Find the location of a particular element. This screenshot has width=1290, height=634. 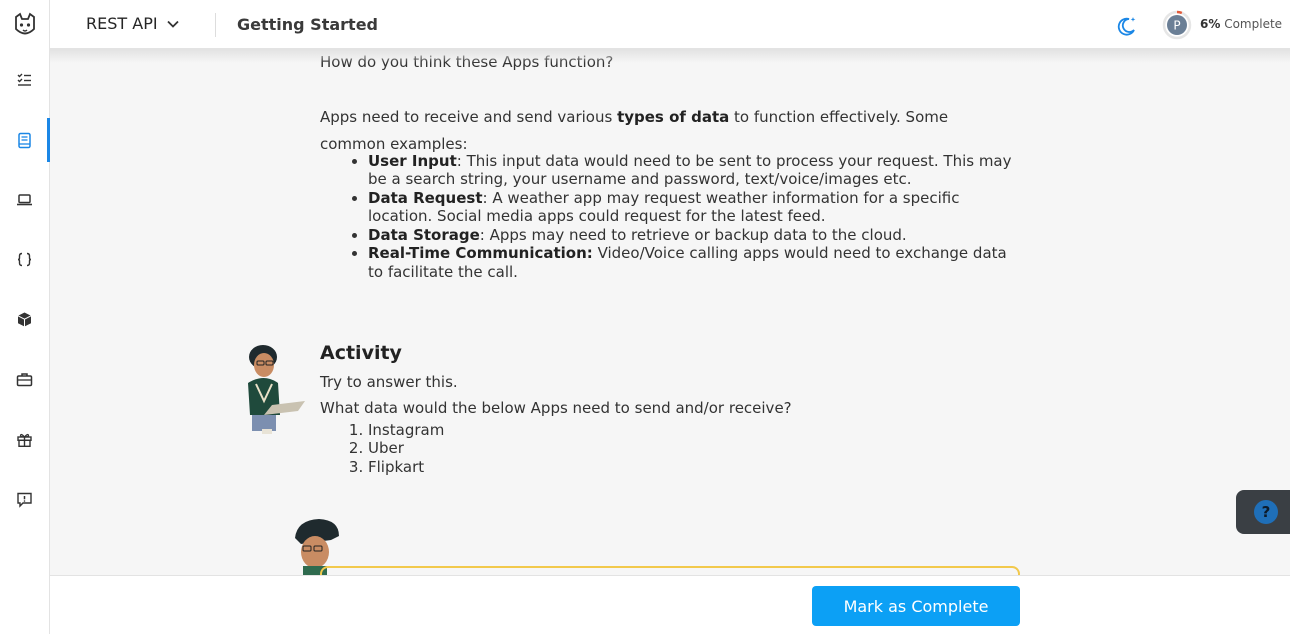

activity-heading: Activity is located at coordinates (361, 353).